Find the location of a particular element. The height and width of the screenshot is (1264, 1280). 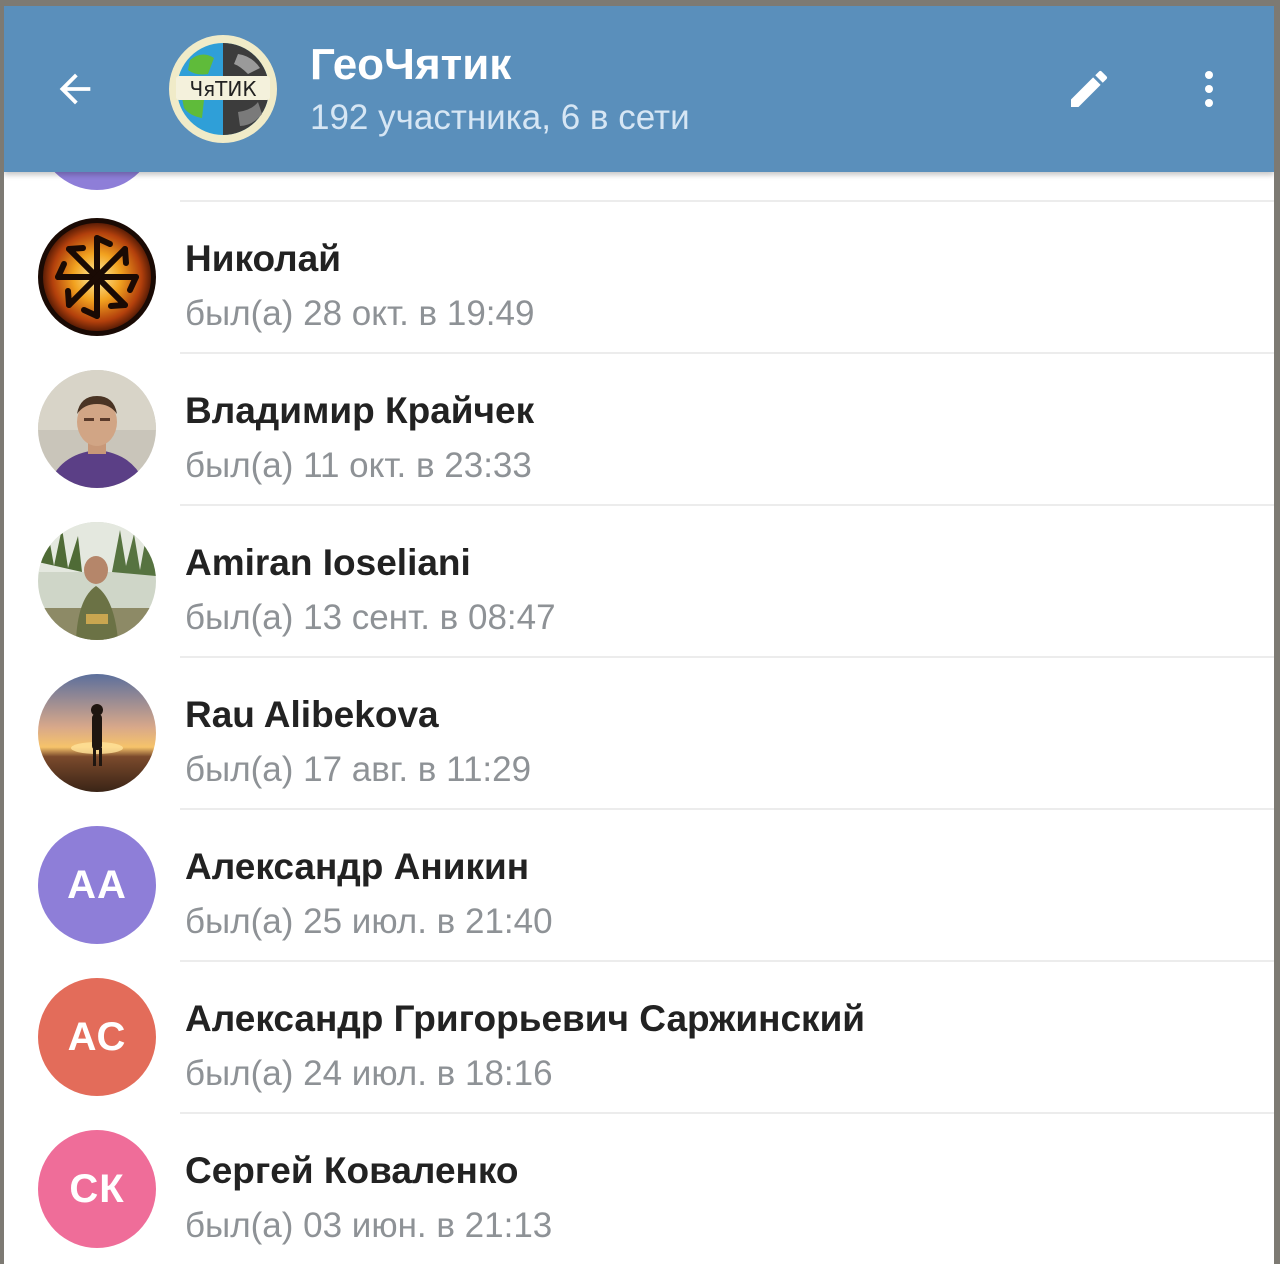

edit-button is located at coordinates (1089, 89).